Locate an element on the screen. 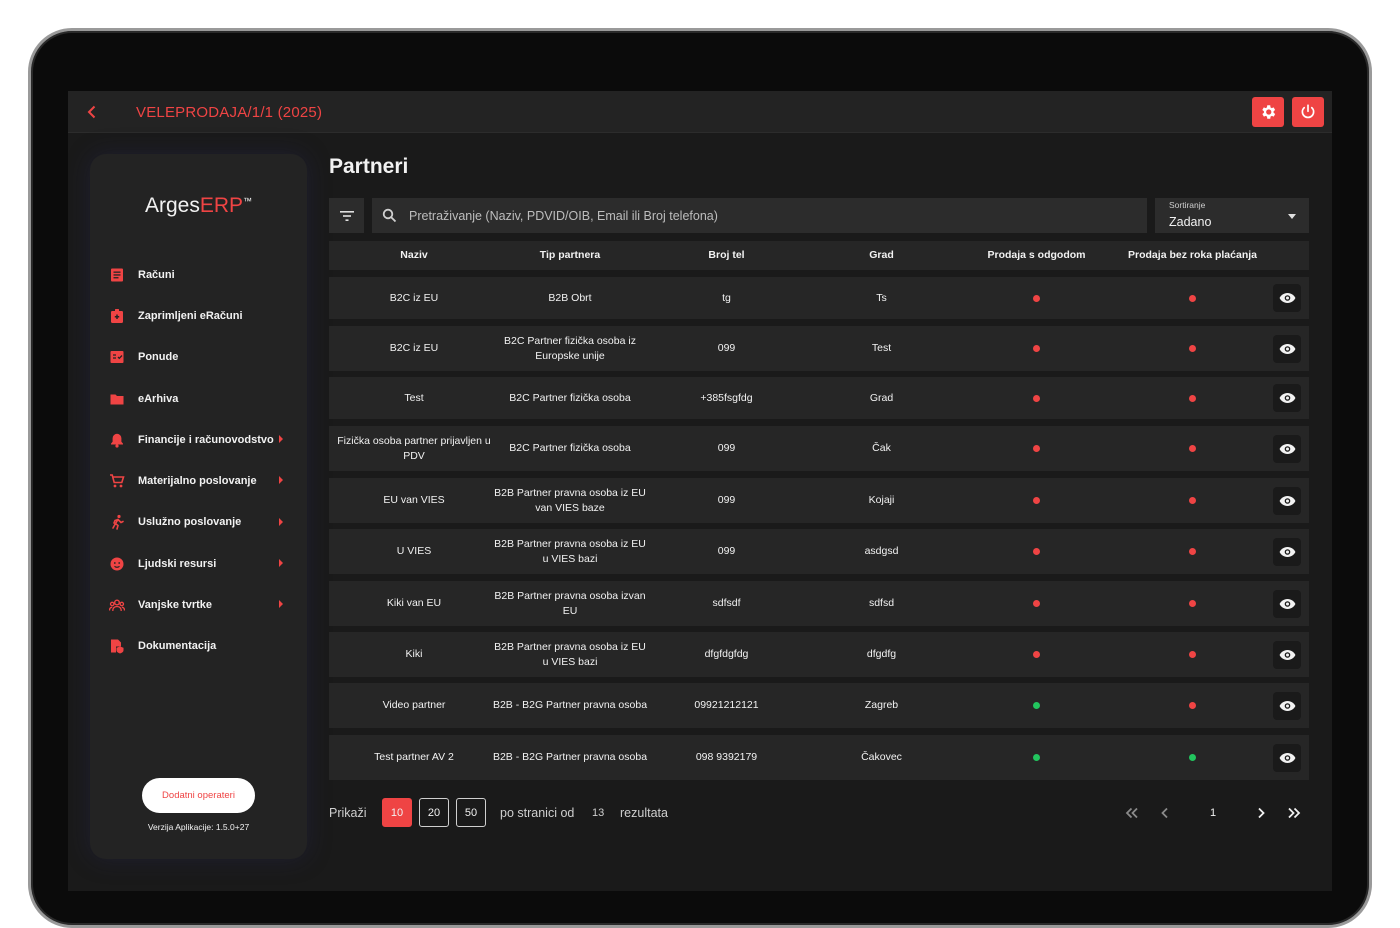 The image size is (1400, 928). cell-grad: Čak is located at coordinates (881, 448).